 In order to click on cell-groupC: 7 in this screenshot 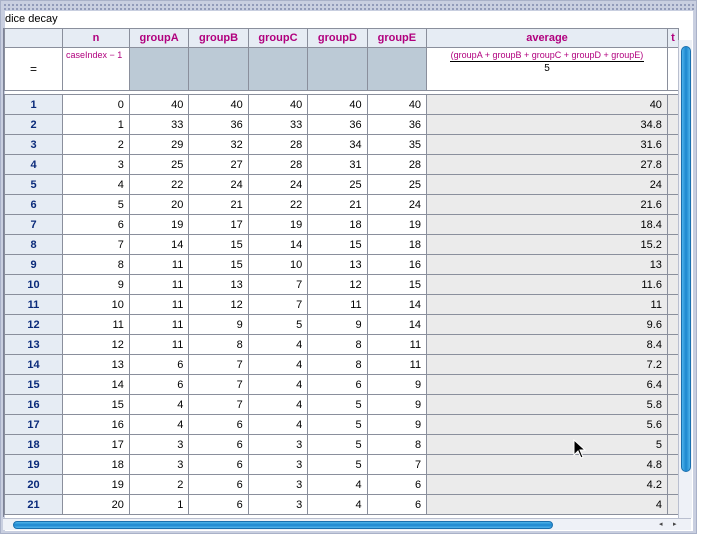, I will do `click(278, 304)`.